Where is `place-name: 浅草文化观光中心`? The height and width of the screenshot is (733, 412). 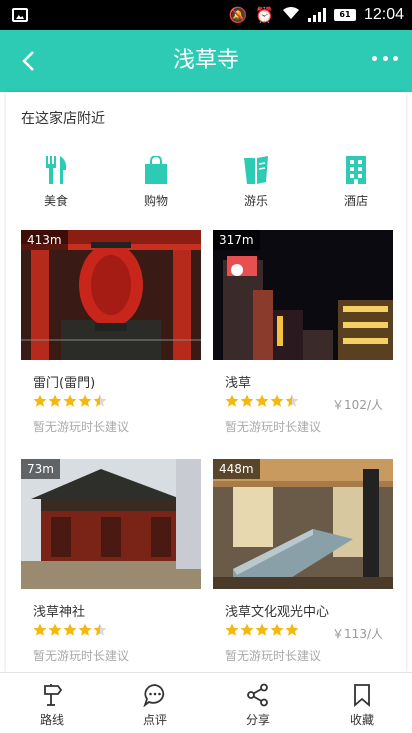
place-name: 浅草文化观光中心 is located at coordinates (277, 612).